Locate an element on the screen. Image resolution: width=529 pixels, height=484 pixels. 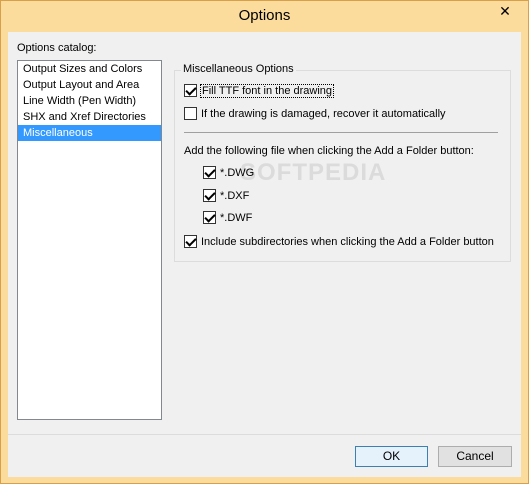
dxf-checkbox is located at coordinates (209, 195).